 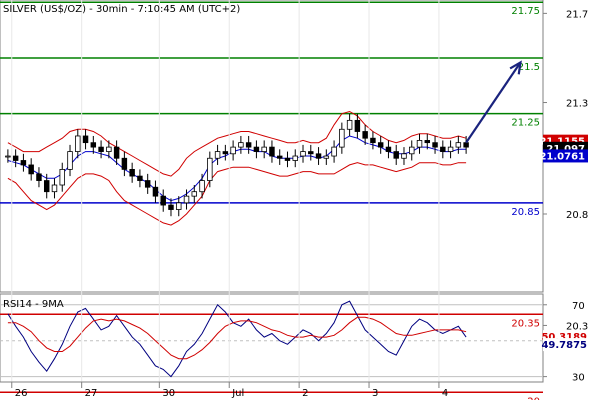 I want to click on x-tick-label: 27, so click(x=91, y=393).